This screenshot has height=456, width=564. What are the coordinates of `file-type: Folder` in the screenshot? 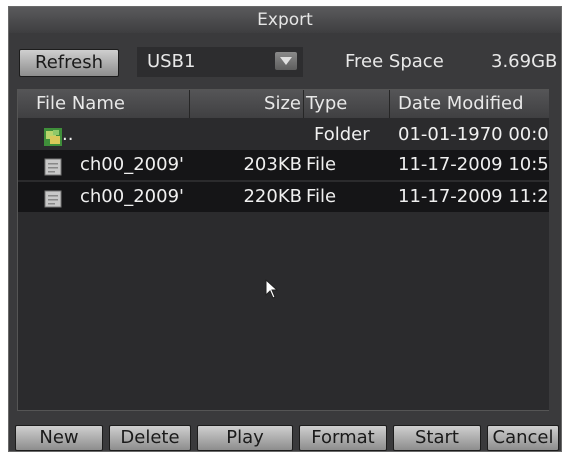 It's located at (342, 134).